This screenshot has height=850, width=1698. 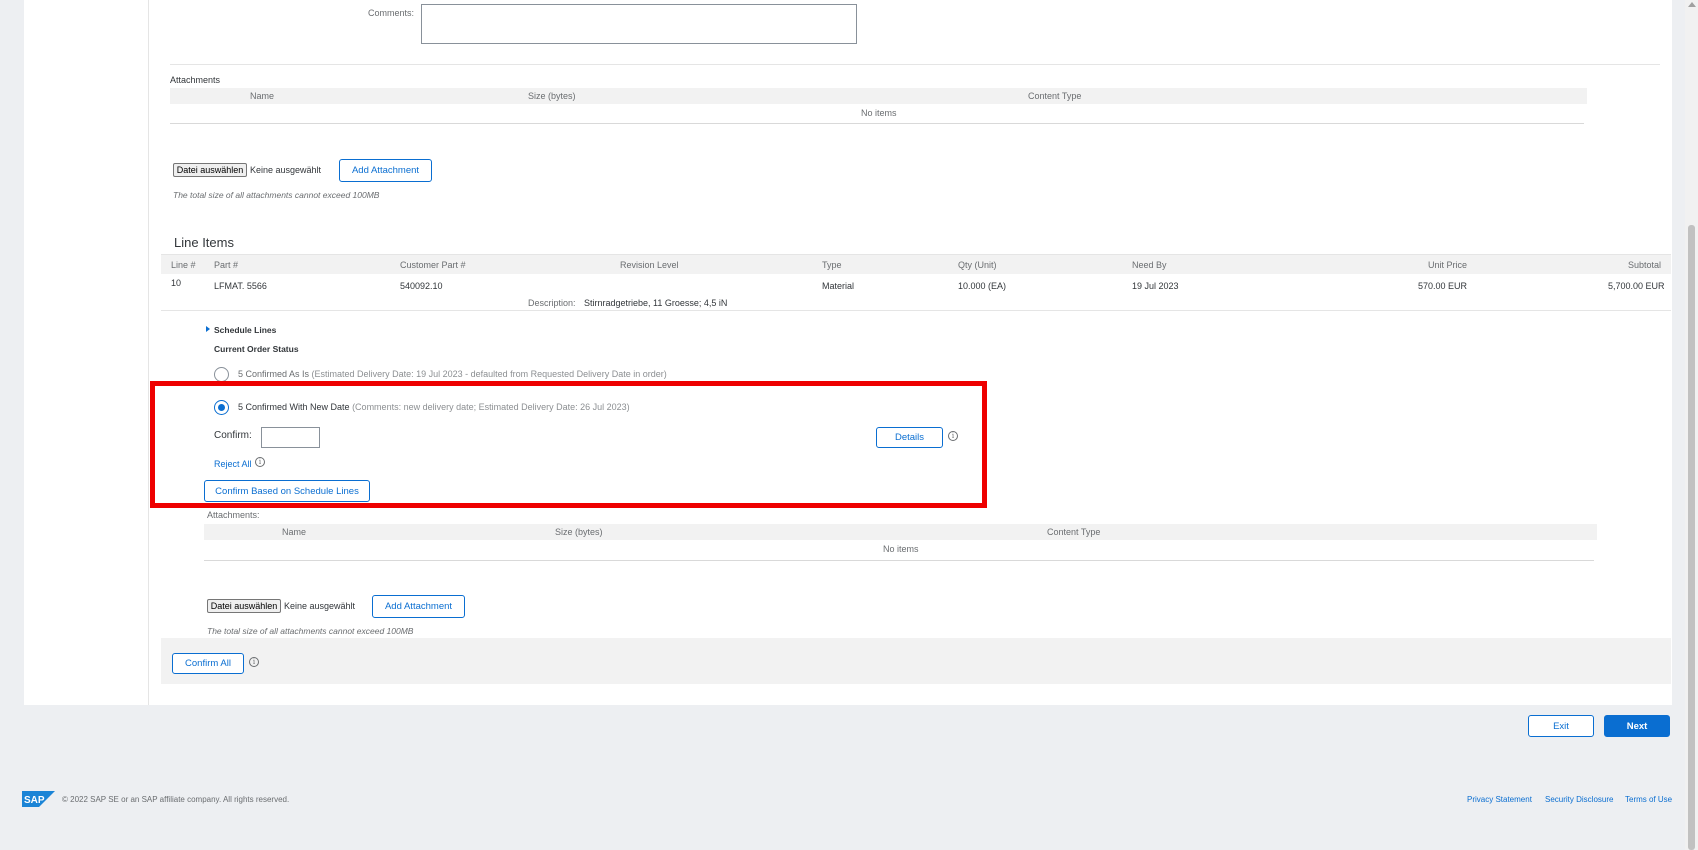 I want to click on row-qty: 10.000 (EA), so click(x=982, y=286).